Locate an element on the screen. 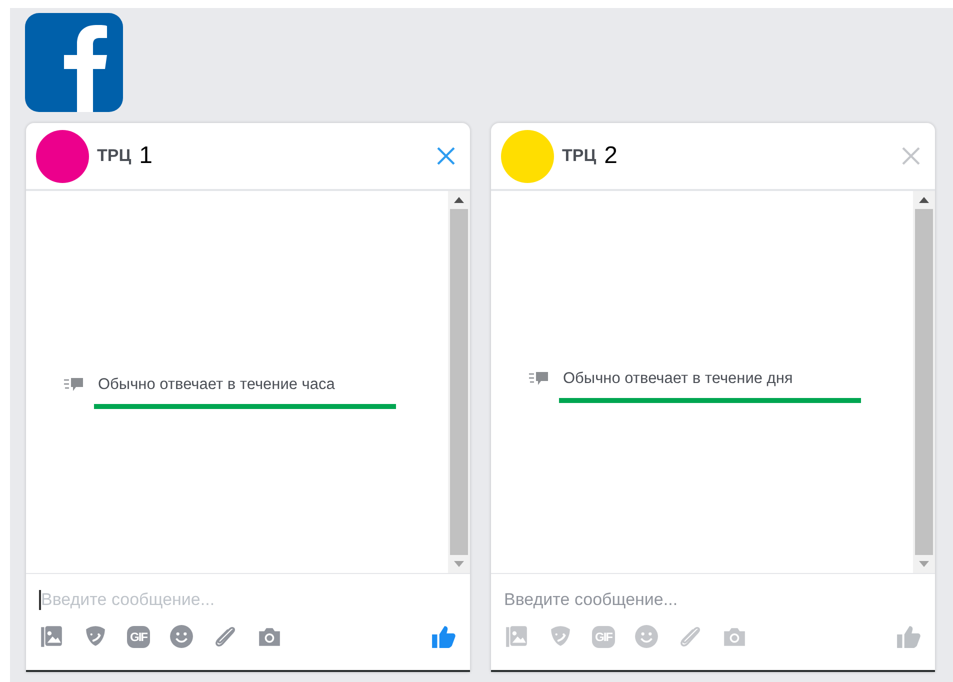 Image resolution: width=953 pixels, height=682 pixels. chat-number: 2 is located at coordinates (611, 156).